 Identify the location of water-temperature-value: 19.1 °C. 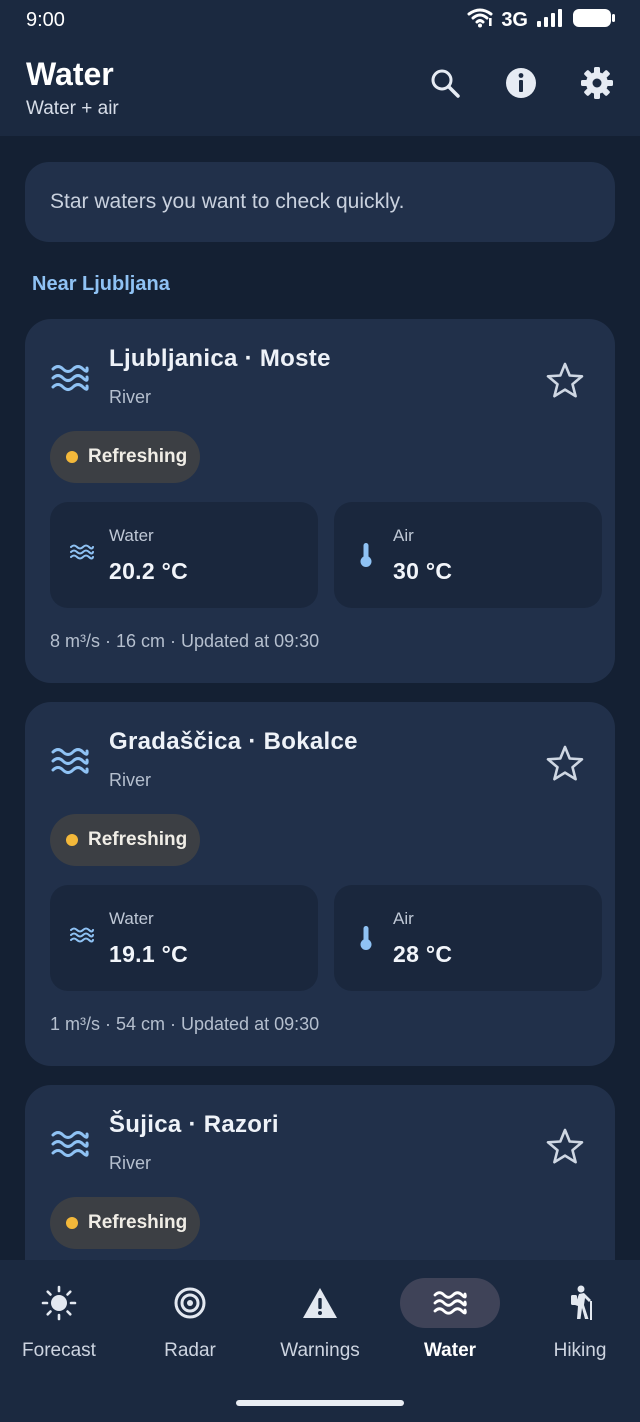
(149, 954).